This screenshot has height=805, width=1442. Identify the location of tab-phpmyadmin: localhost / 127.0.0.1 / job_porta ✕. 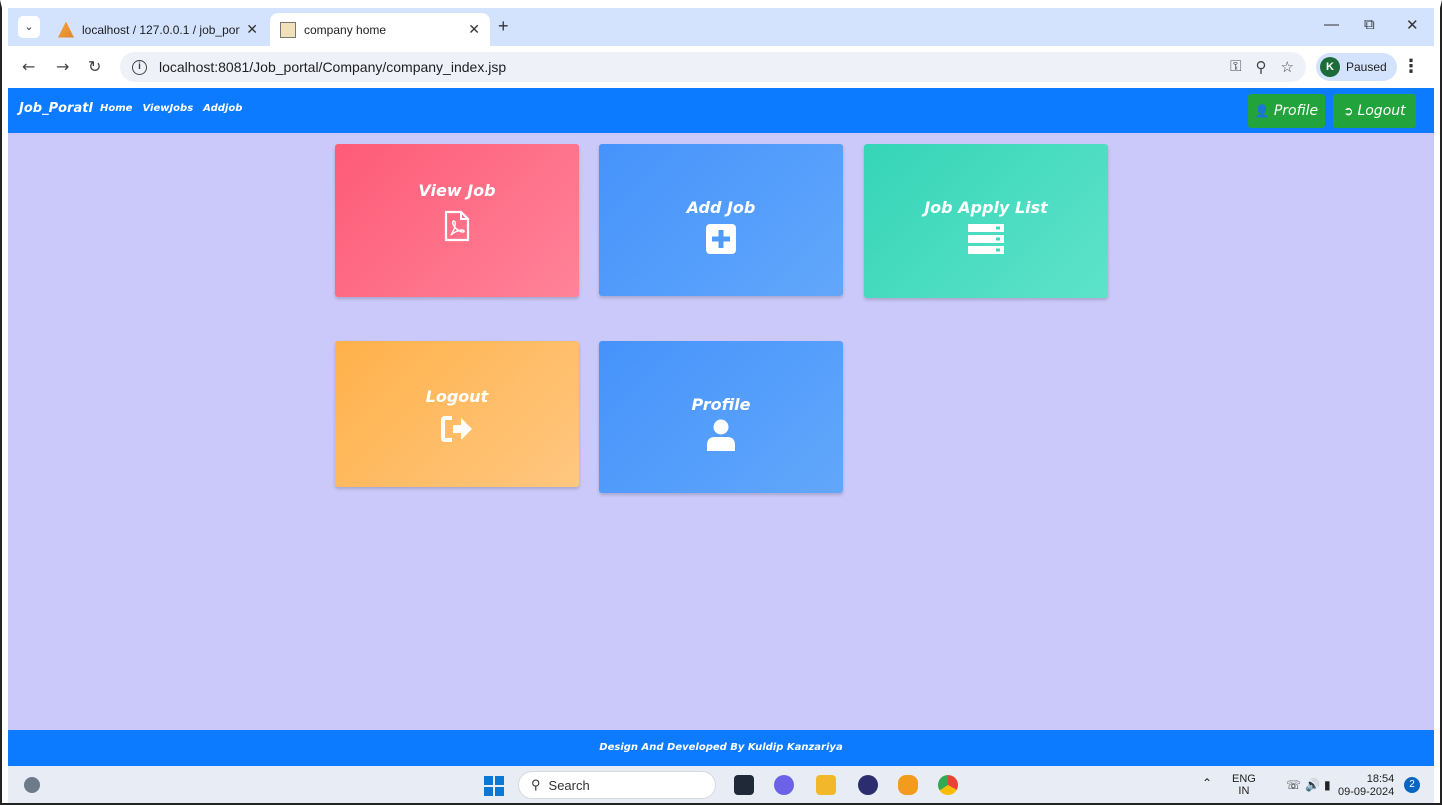
(158, 29).